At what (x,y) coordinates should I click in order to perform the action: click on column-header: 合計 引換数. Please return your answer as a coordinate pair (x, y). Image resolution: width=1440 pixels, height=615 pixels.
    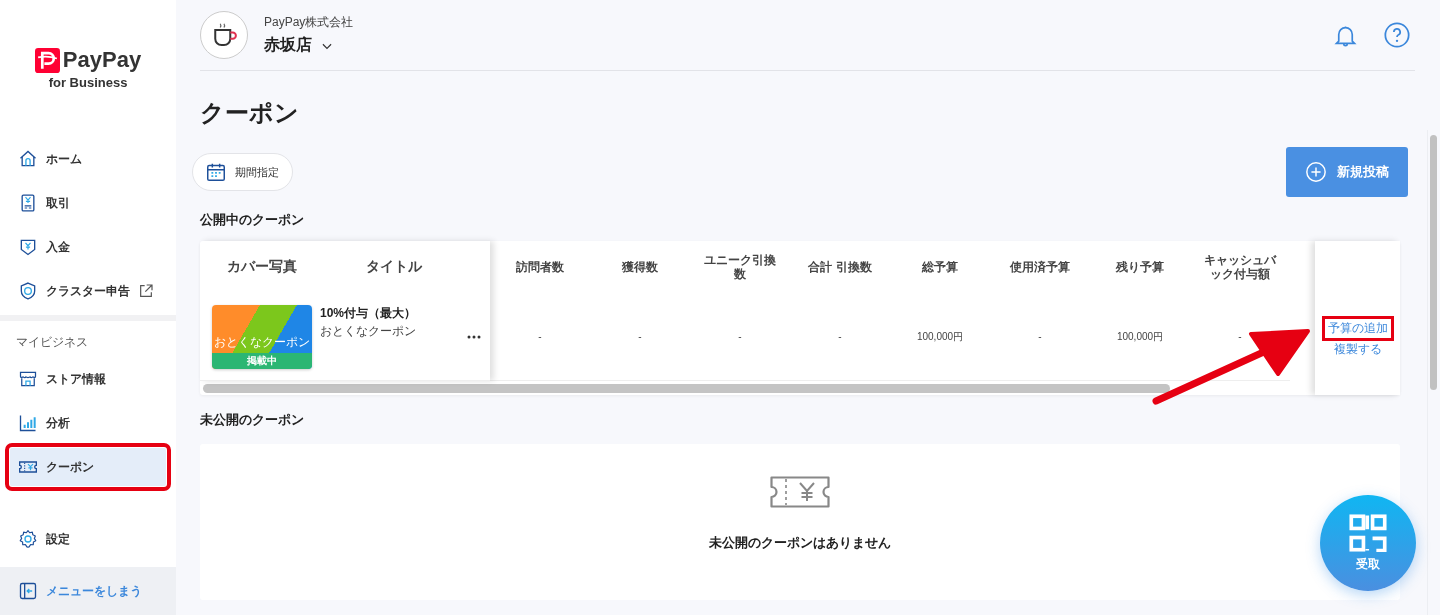
    Looking at the image, I should click on (840, 267).